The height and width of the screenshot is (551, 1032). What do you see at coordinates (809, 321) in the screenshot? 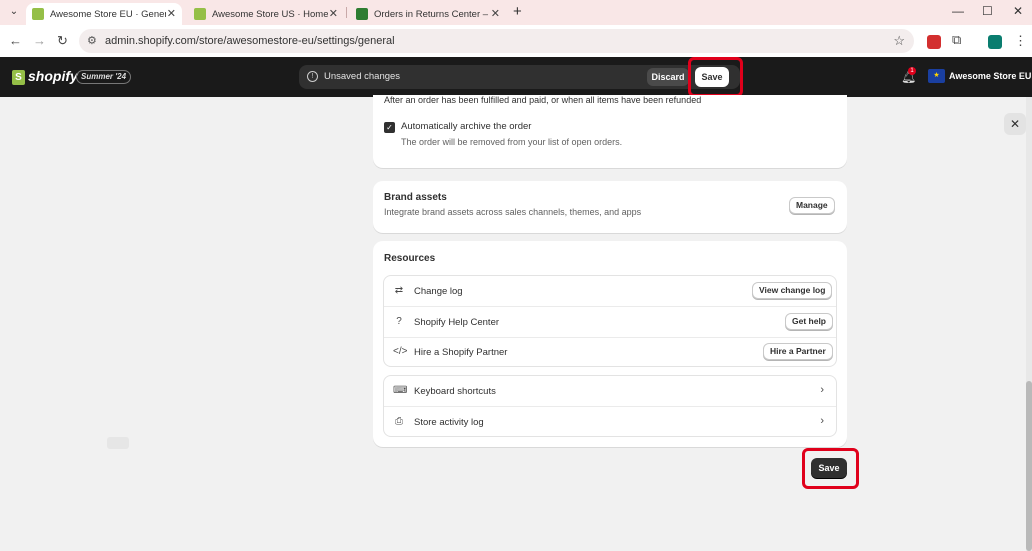
I see `get-help-button: Get help` at bounding box center [809, 321].